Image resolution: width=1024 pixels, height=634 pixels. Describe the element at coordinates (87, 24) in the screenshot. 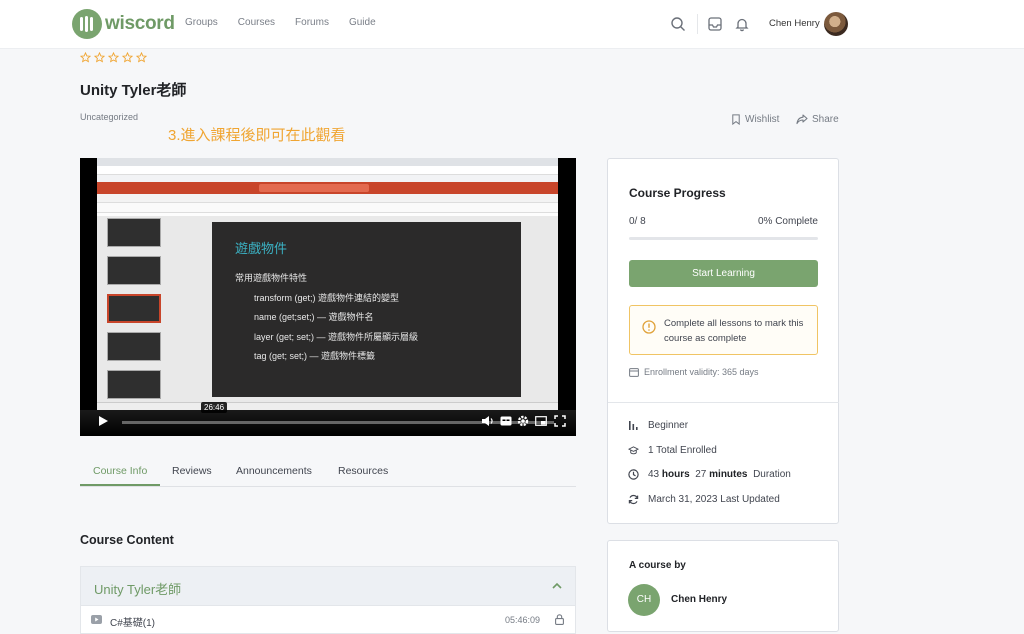

I see `logo-icon` at that location.